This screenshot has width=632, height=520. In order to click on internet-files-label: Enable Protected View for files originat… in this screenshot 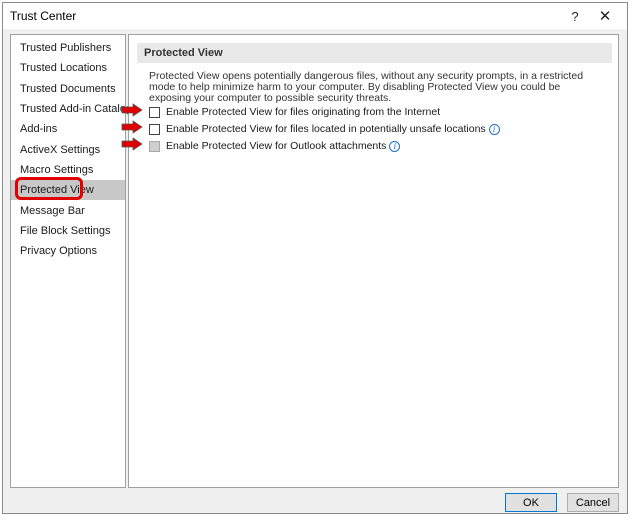, I will do `click(303, 112)`.